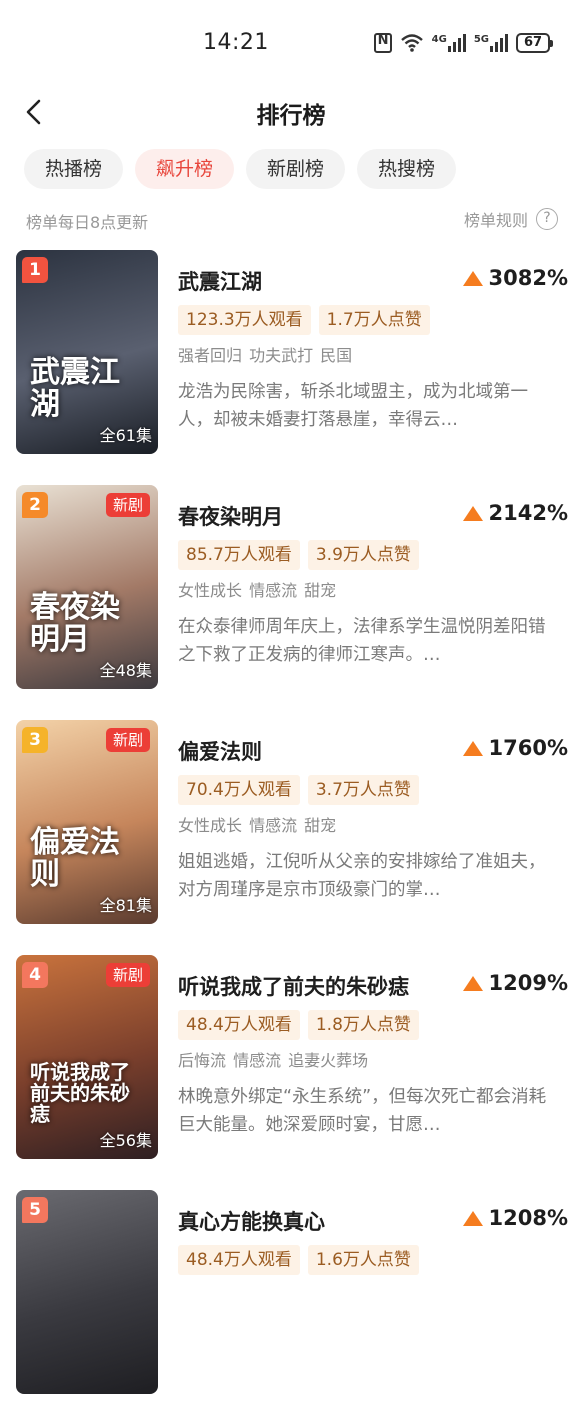  Describe the element at coordinates (35, 740) in the screenshot. I see `rank-badge: 3` at that location.